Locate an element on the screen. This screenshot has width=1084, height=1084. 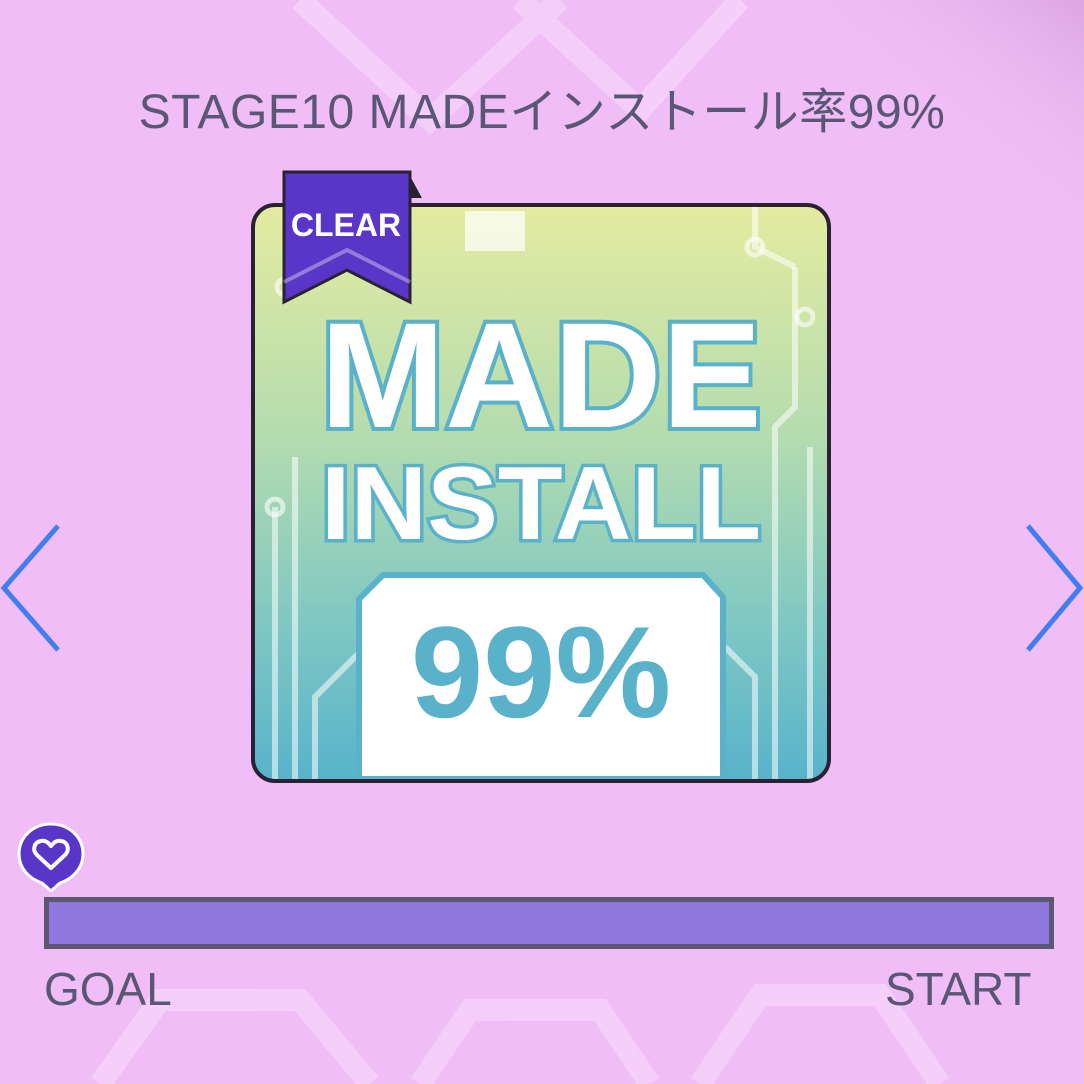
progress-fill is located at coordinates (549, 923).